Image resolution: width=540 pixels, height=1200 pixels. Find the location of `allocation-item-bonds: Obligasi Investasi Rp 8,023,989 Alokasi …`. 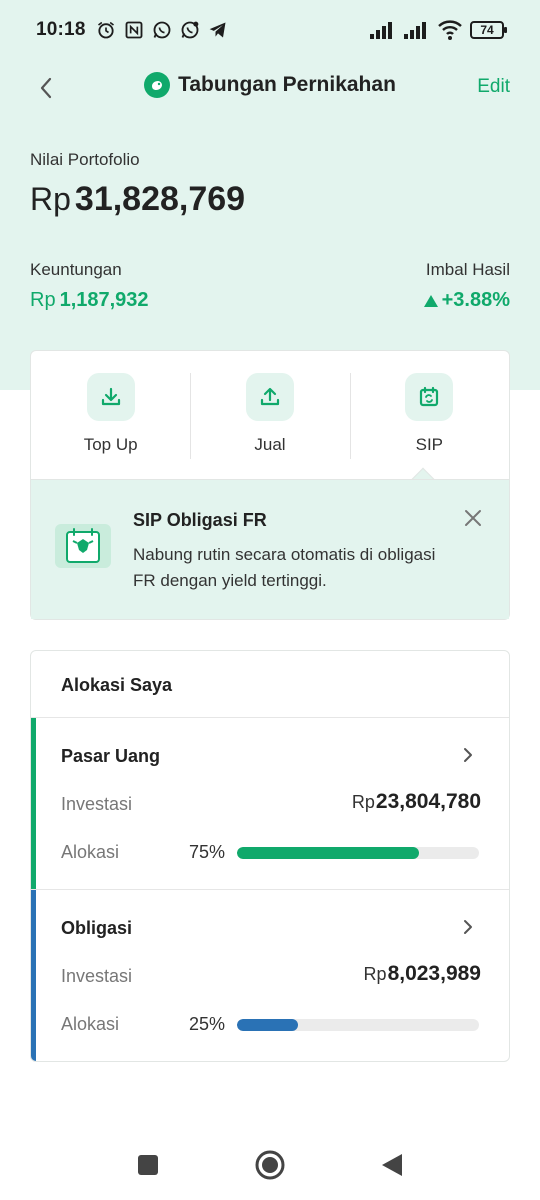

allocation-item-bonds: Obligasi Investasi Rp 8,023,989 Alokasi … is located at coordinates (270, 975).